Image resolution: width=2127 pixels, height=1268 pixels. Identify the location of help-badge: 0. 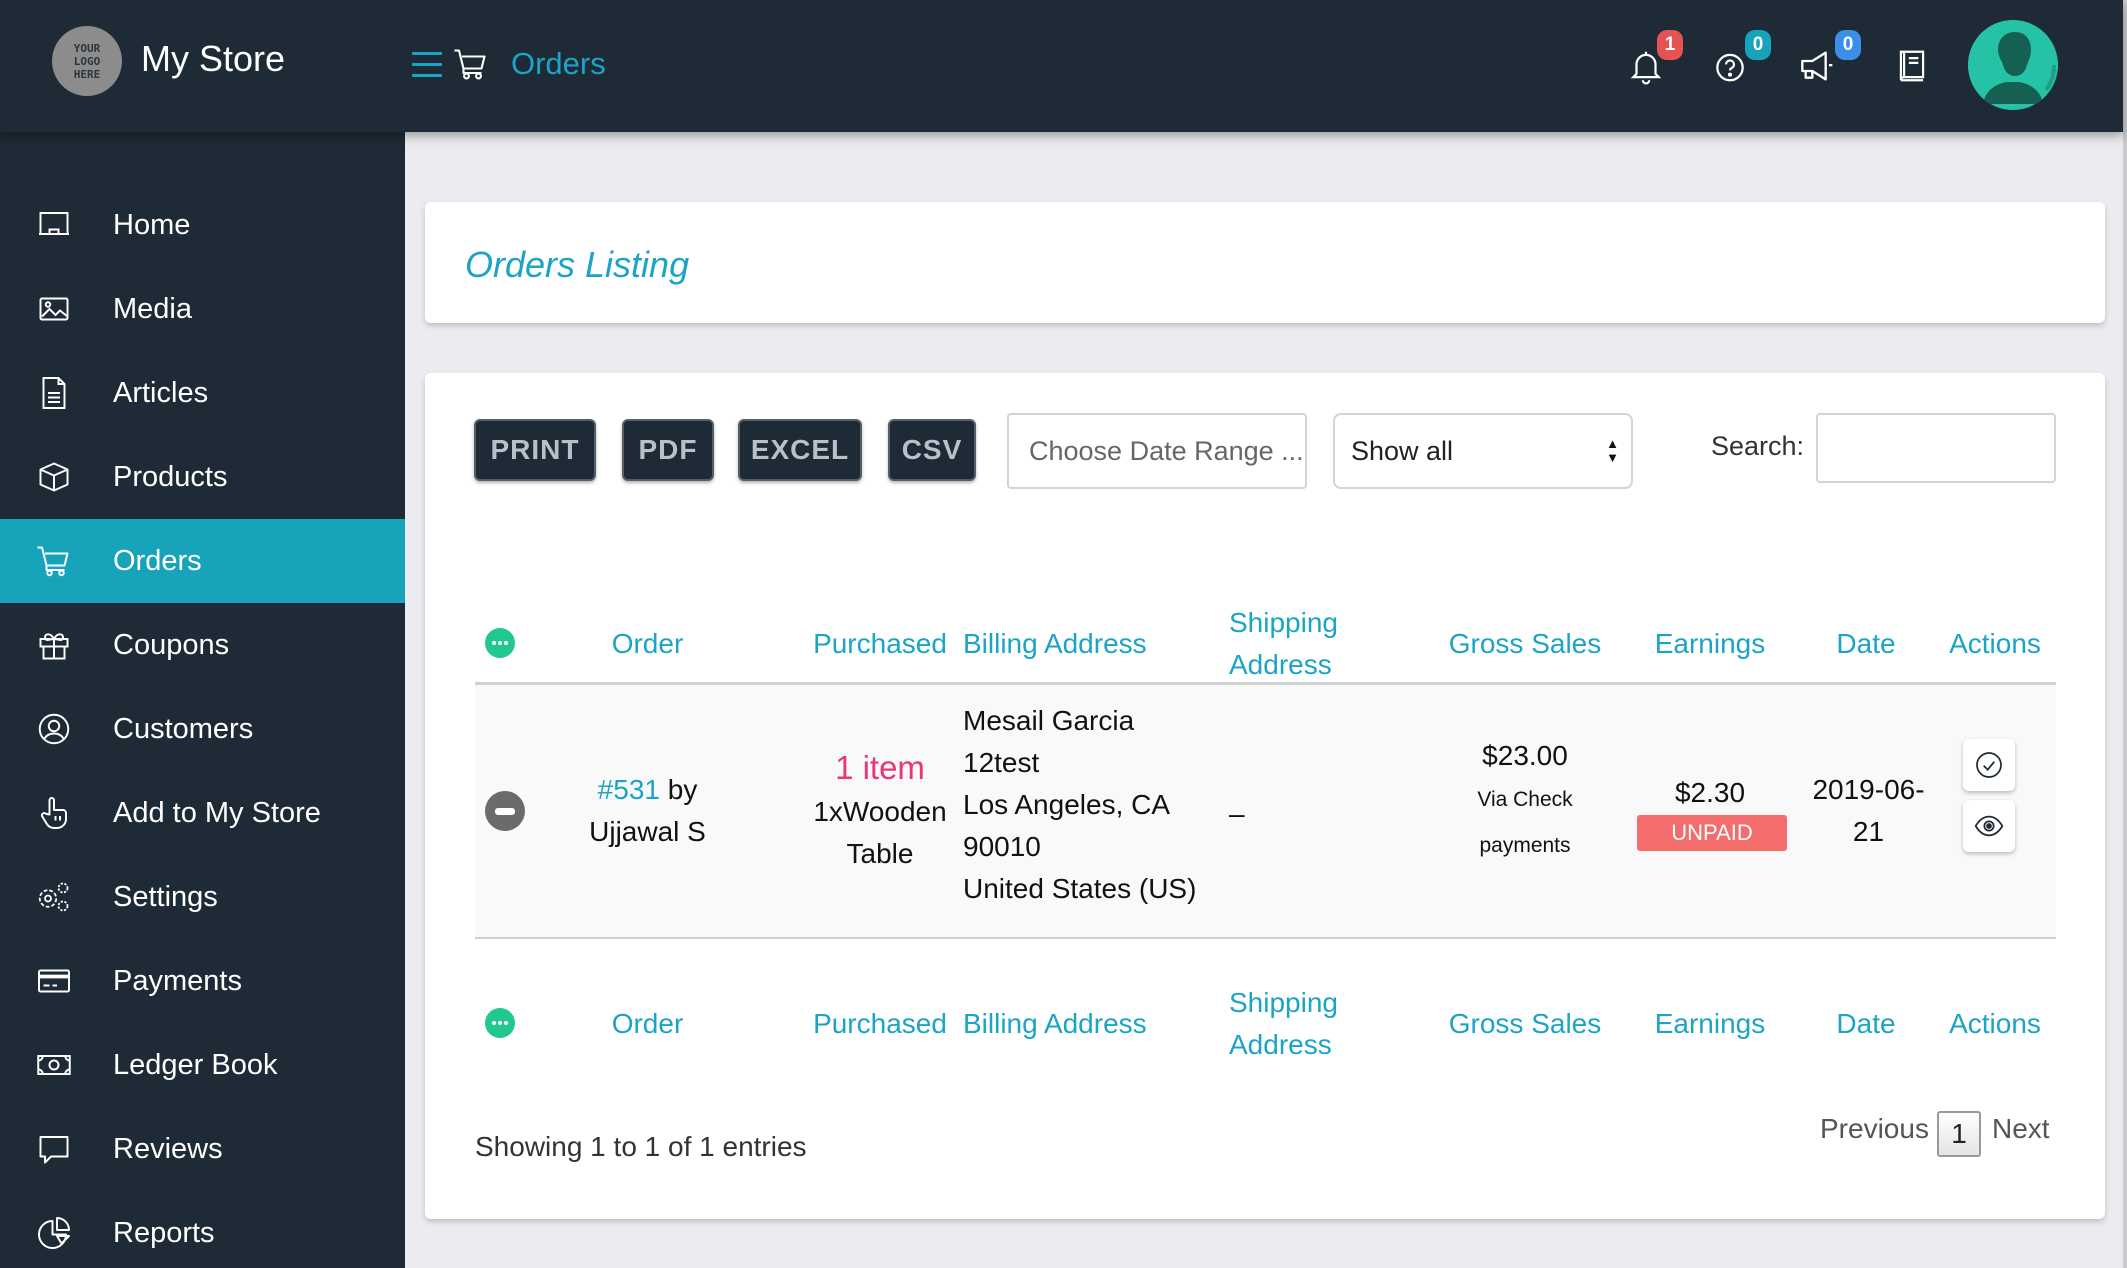
(1758, 45).